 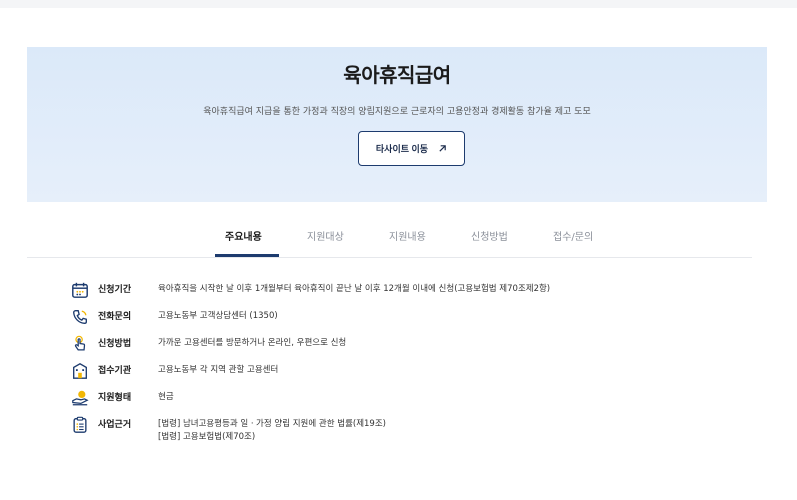 I want to click on top-strip, so click(x=398, y=4).